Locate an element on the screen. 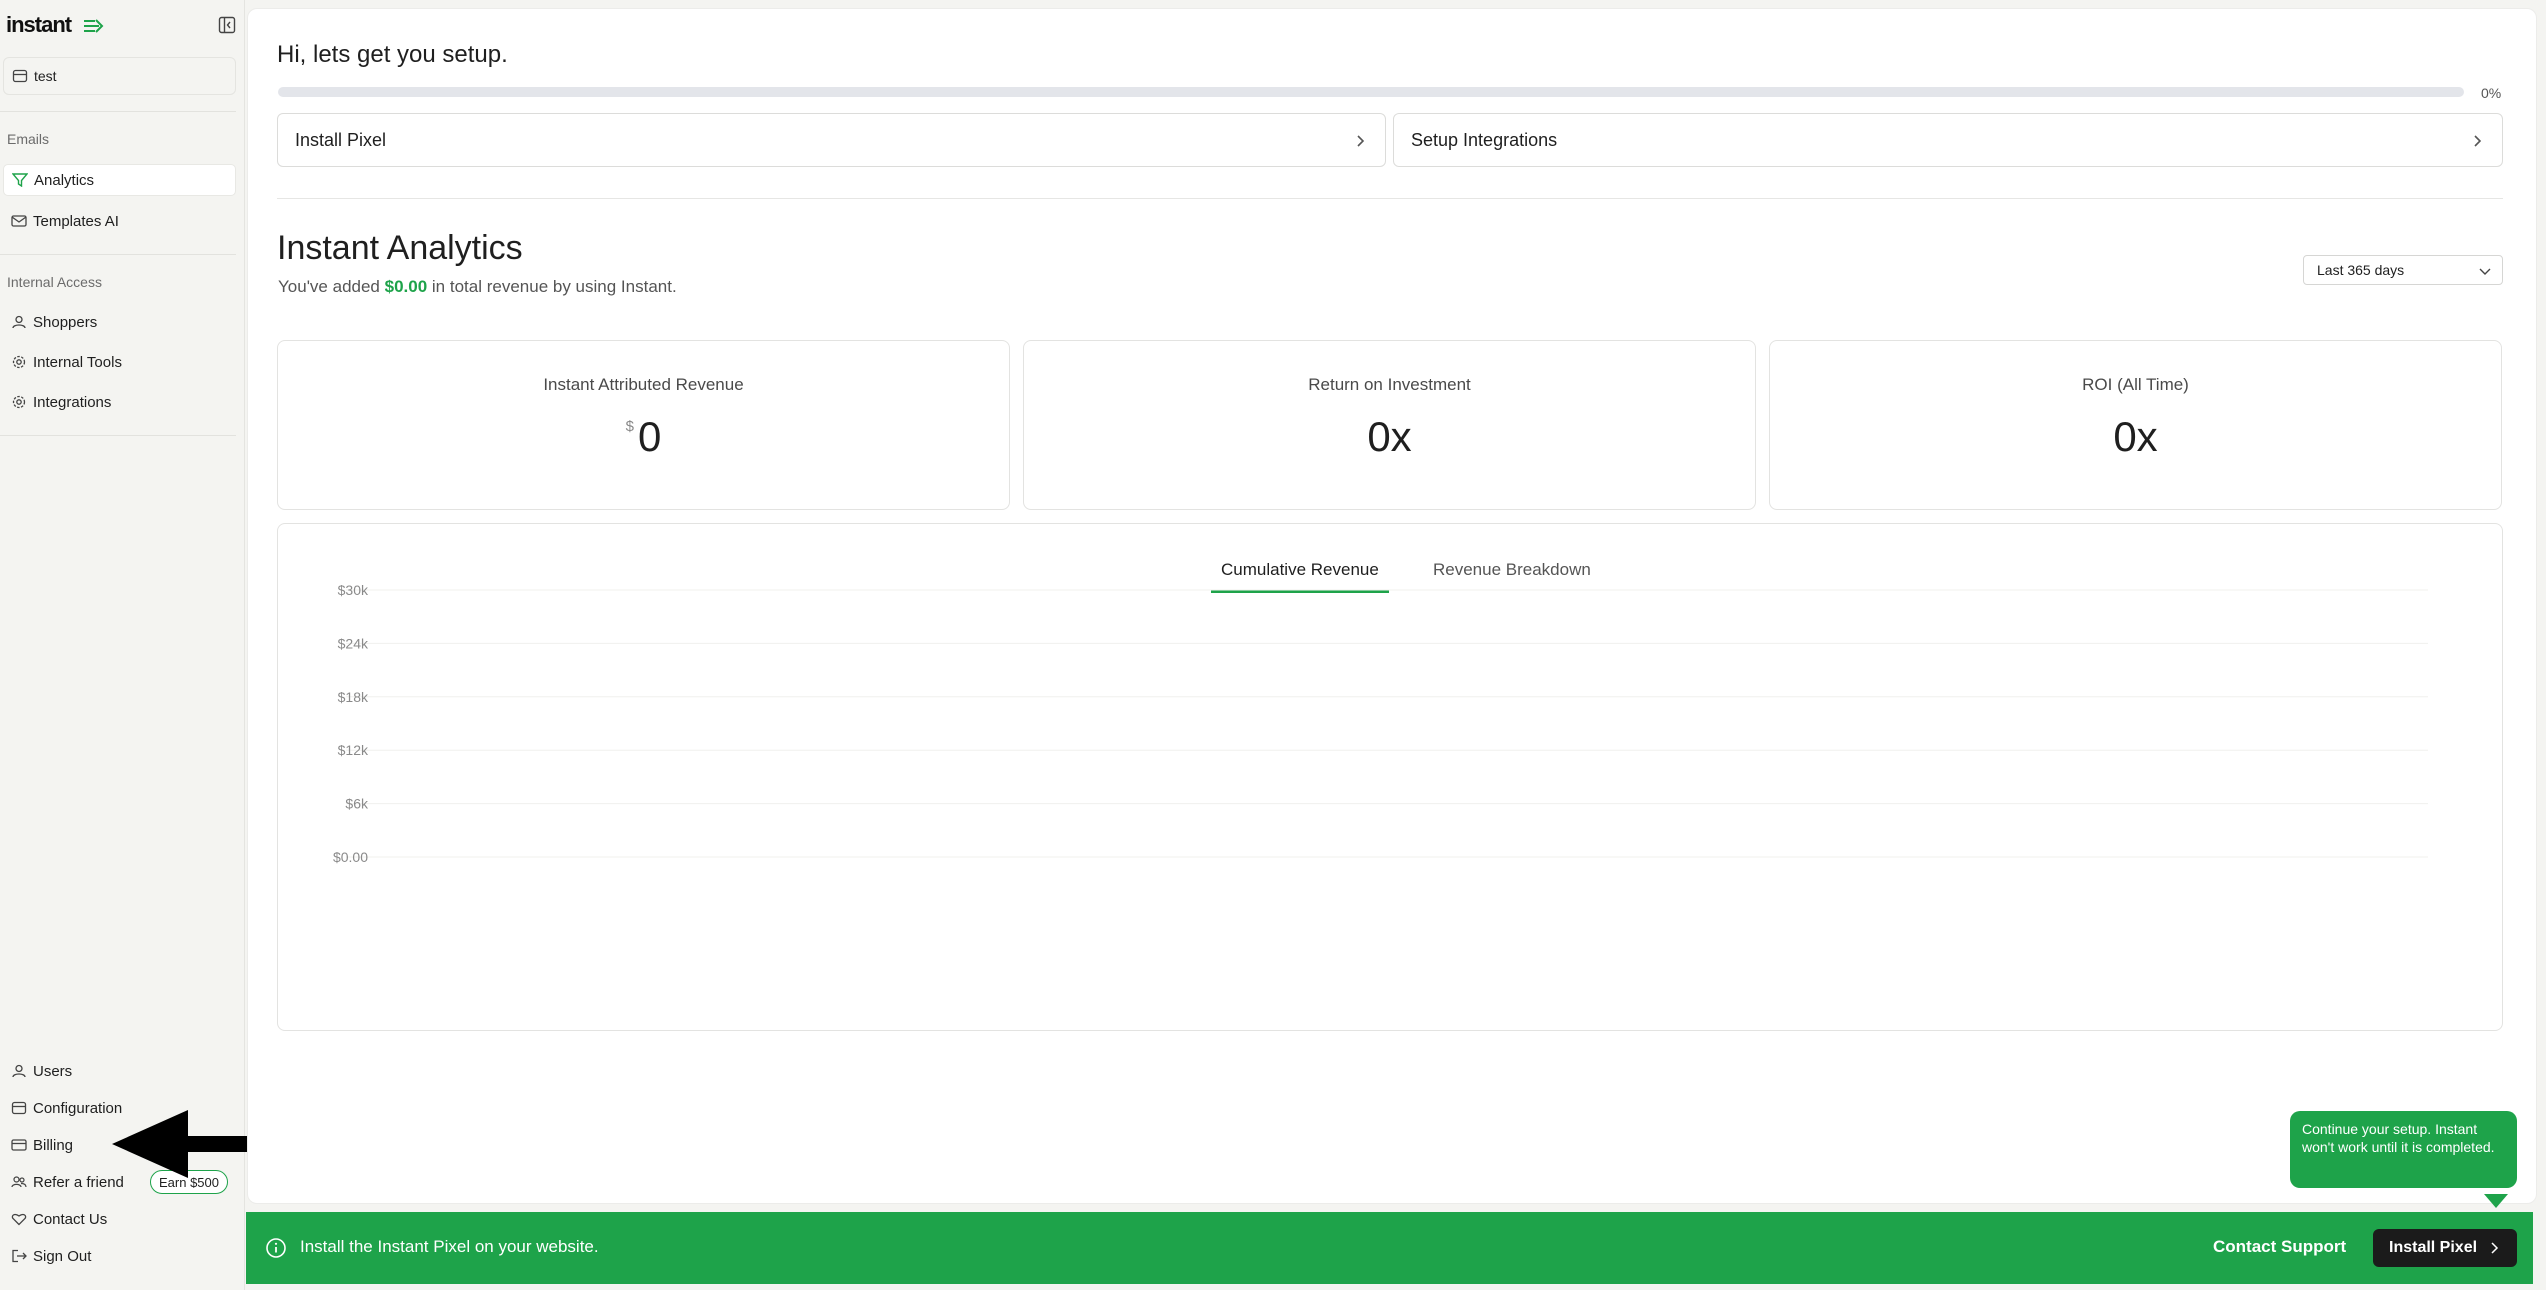 The width and height of the screenshot is (2546, 1290). store-selector: test is located at coordinates (119, 76).